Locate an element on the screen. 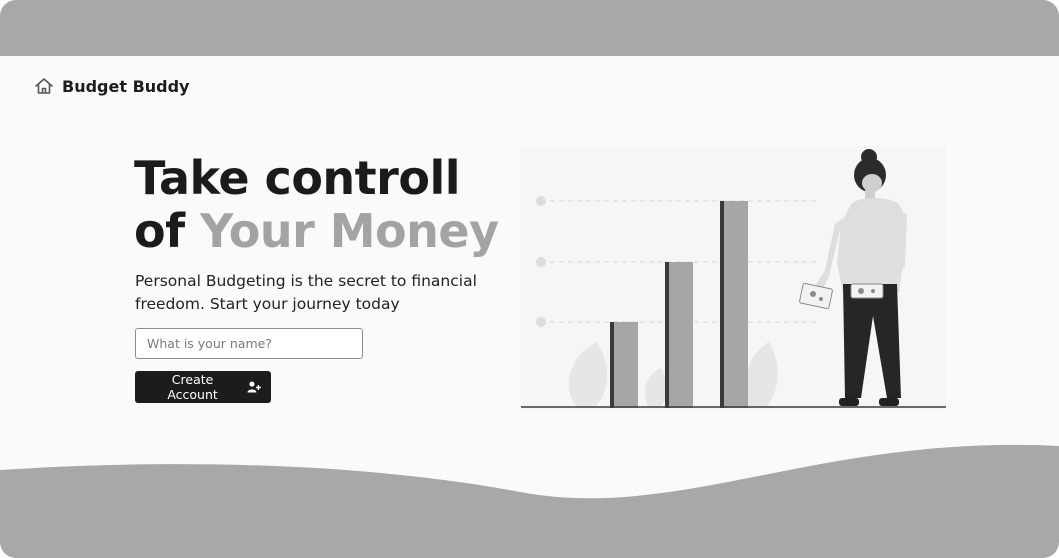 The width and height of the screenshot is (1059, 558). brand-logo: Budget Buddy is located at coordinates (111, 86).